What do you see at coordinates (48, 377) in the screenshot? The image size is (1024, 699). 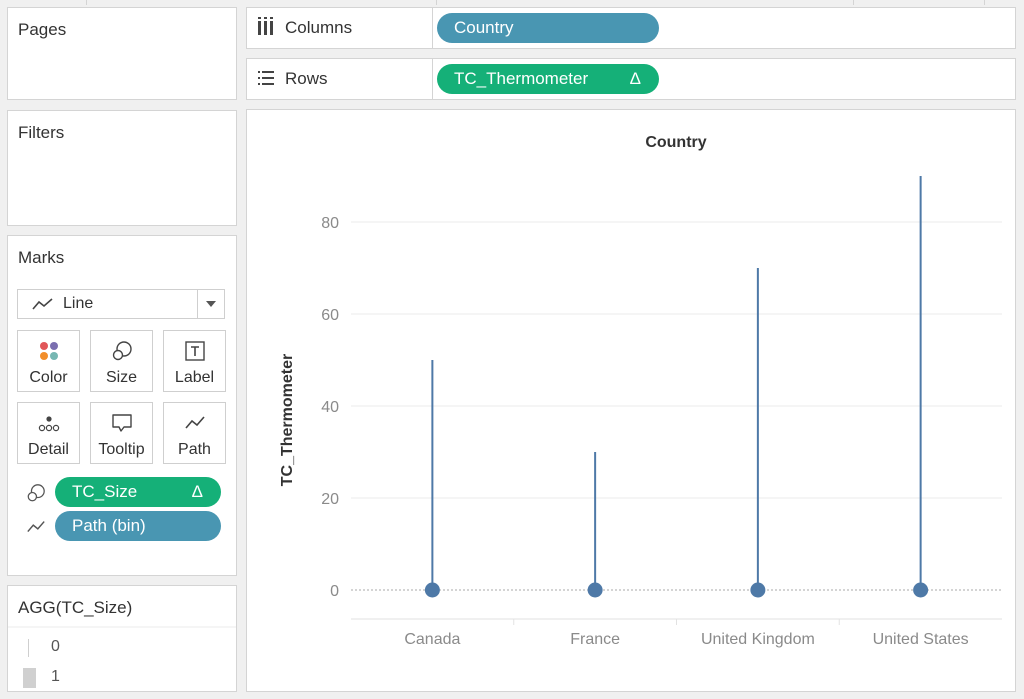 I see `color-label: Color` at bounding box center [48, 377].